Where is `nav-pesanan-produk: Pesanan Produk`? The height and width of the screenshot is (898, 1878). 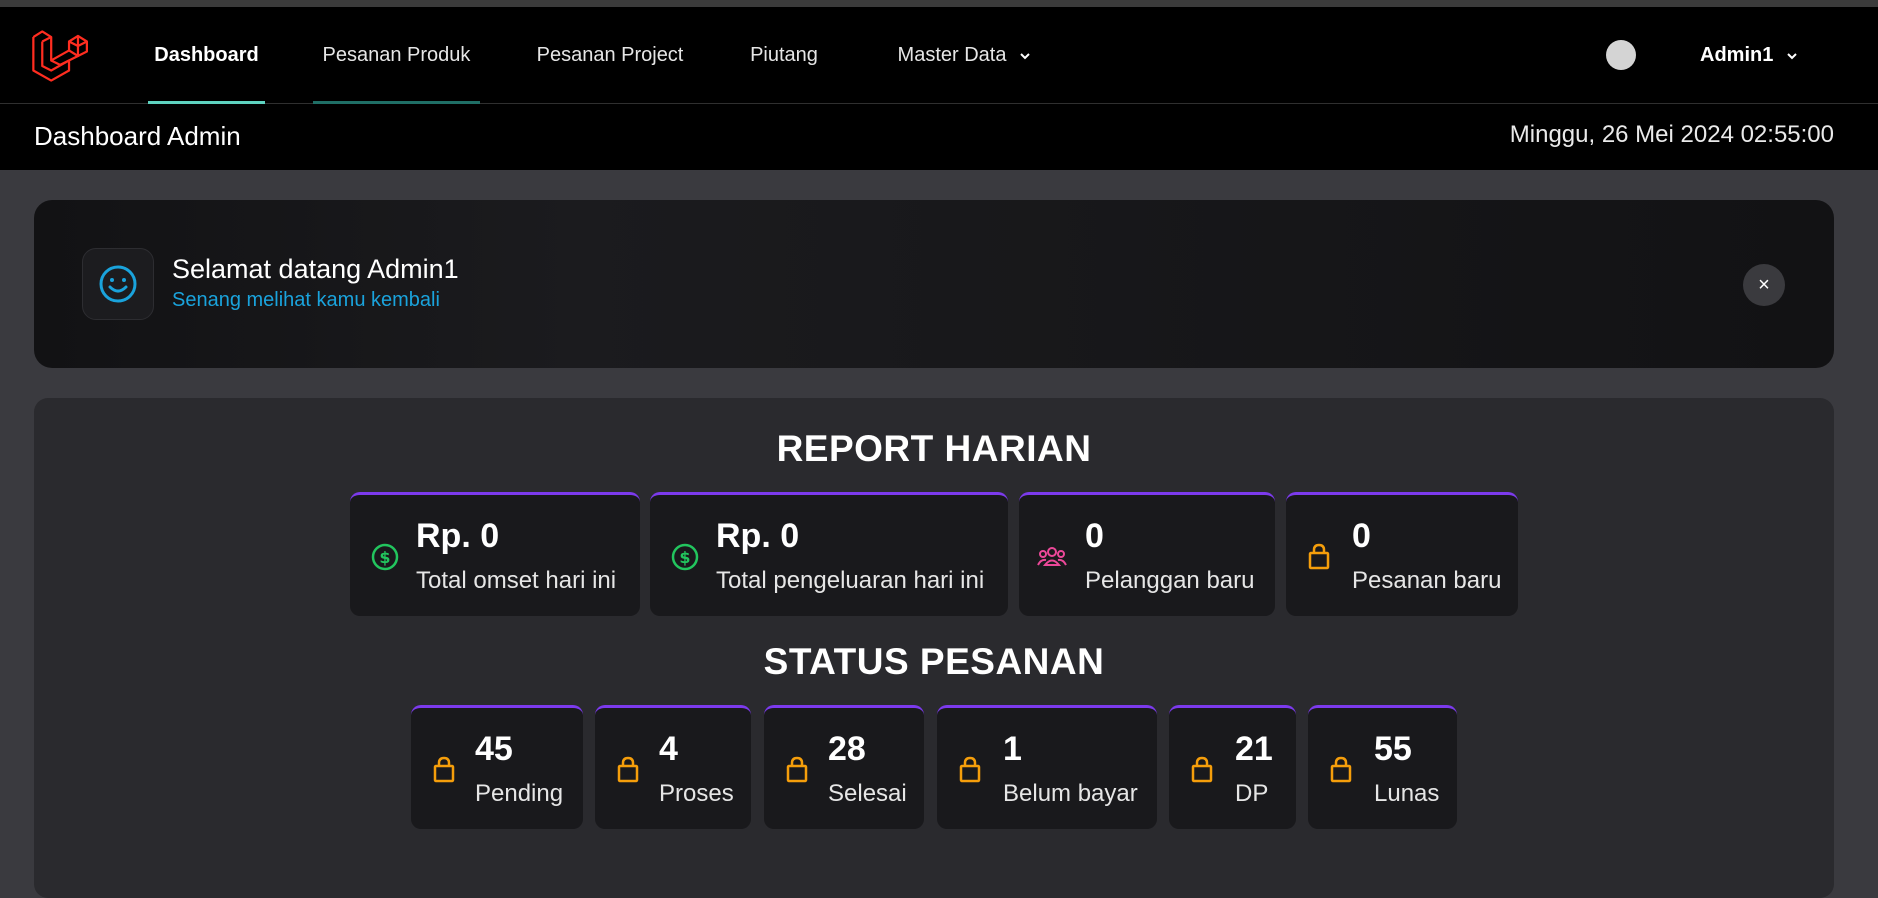 nav-pesanan-produk: Pesanan Produk is located at coordinates (396, 55).